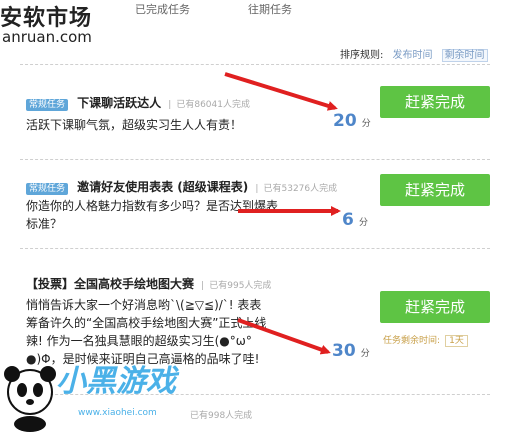 The height and width of the screenshot is (432, 506). I want to click on panda-icon, so click(30, 399).